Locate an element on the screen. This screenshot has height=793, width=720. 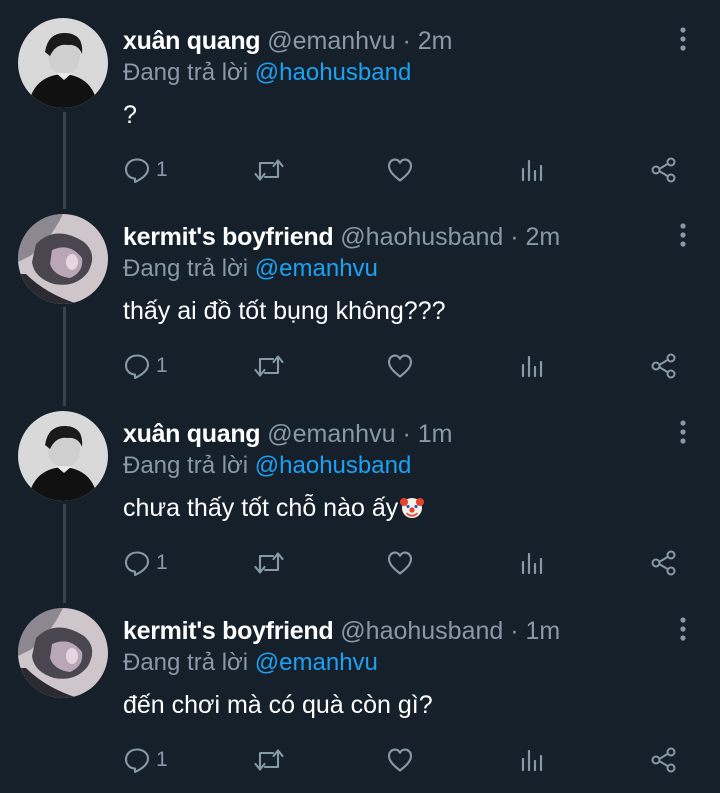
tweet-header: xuân quang @emanhvu · 1m is located at coordinates (287, 434).